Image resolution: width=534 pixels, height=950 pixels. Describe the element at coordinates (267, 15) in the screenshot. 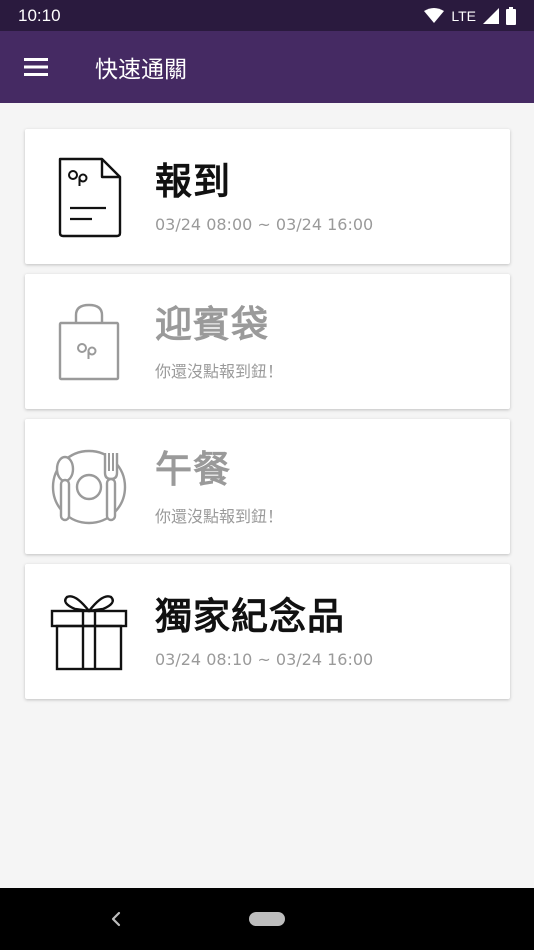

I see `status-bar: 10:10 LTE` at that location.